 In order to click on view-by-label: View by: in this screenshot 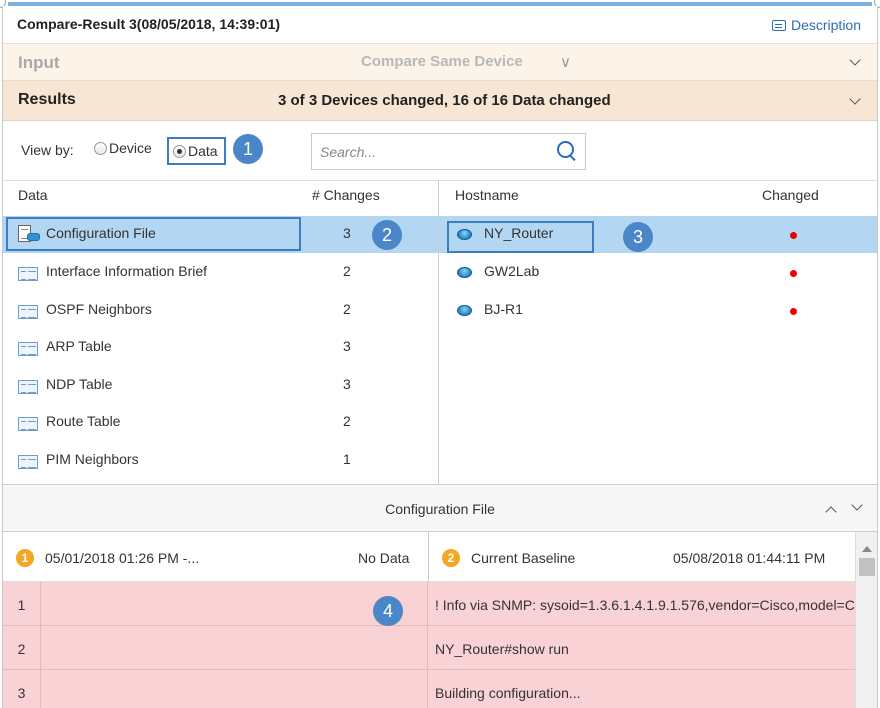, I will do `click(47, 150)`.